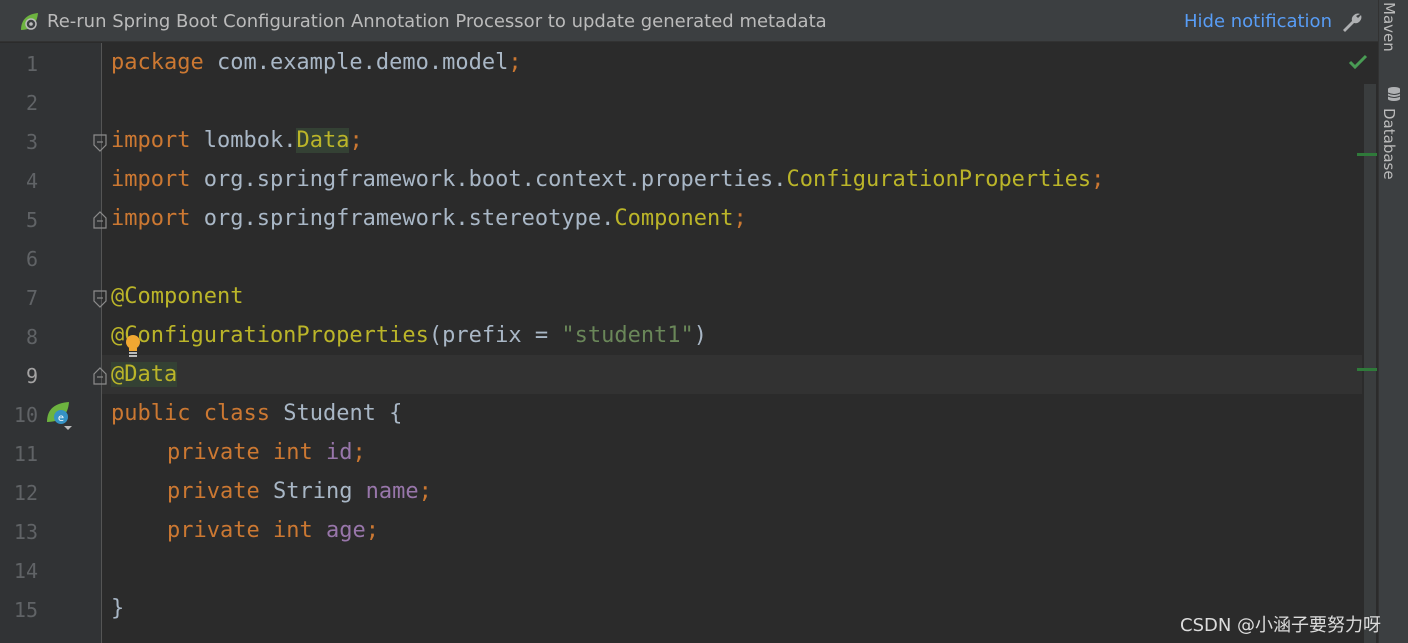  I want to click on code-line-11: private int id;, so click(266, 452).